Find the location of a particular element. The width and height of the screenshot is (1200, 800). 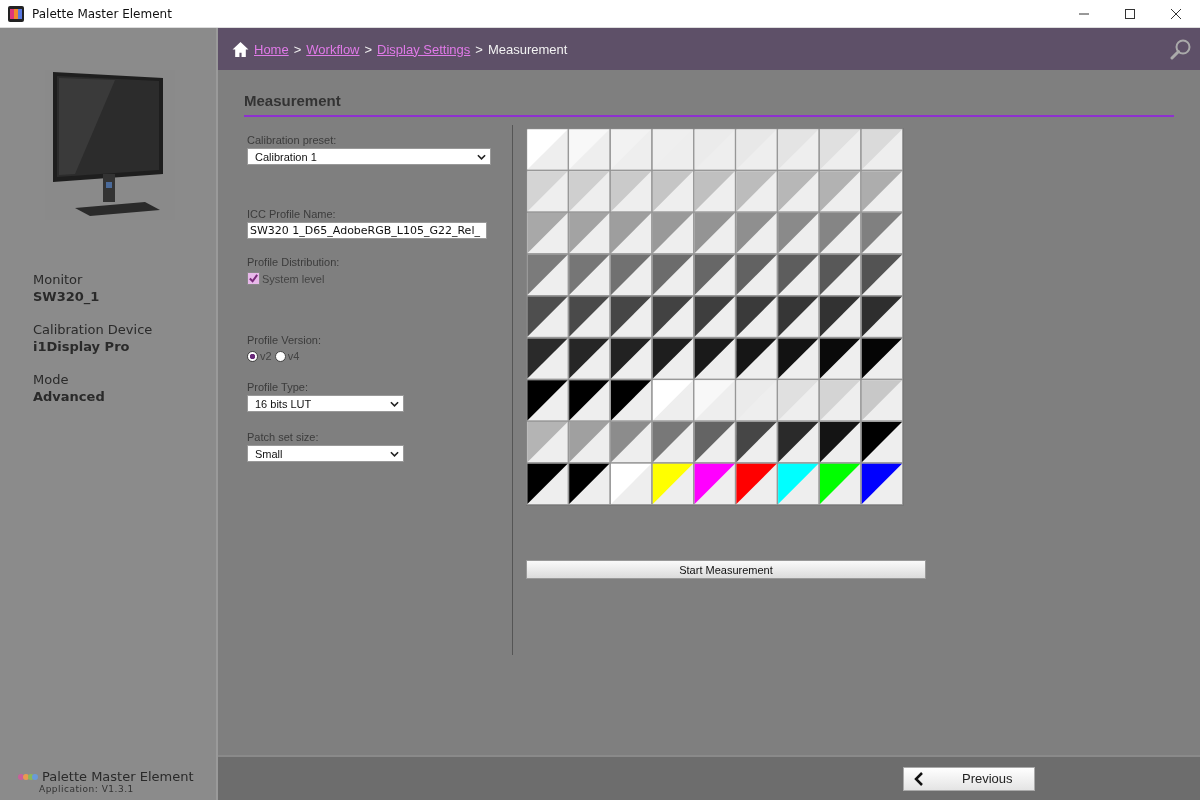

info-value: i1Display Pro is located at coordinates (82, 346).